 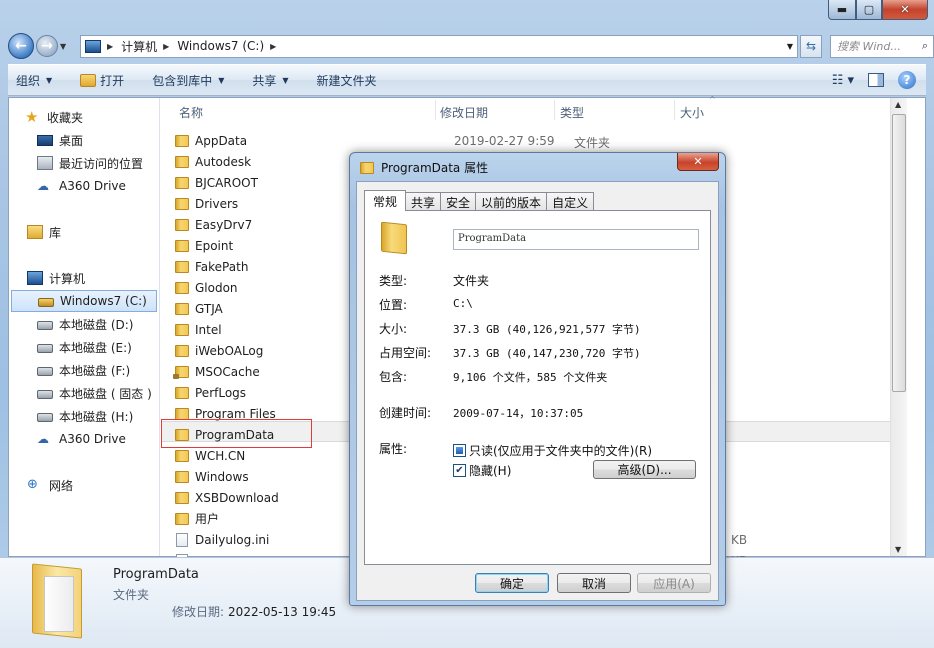 I want to click on new-folder-button: 新建文件夹, so click(x=347, y=80).